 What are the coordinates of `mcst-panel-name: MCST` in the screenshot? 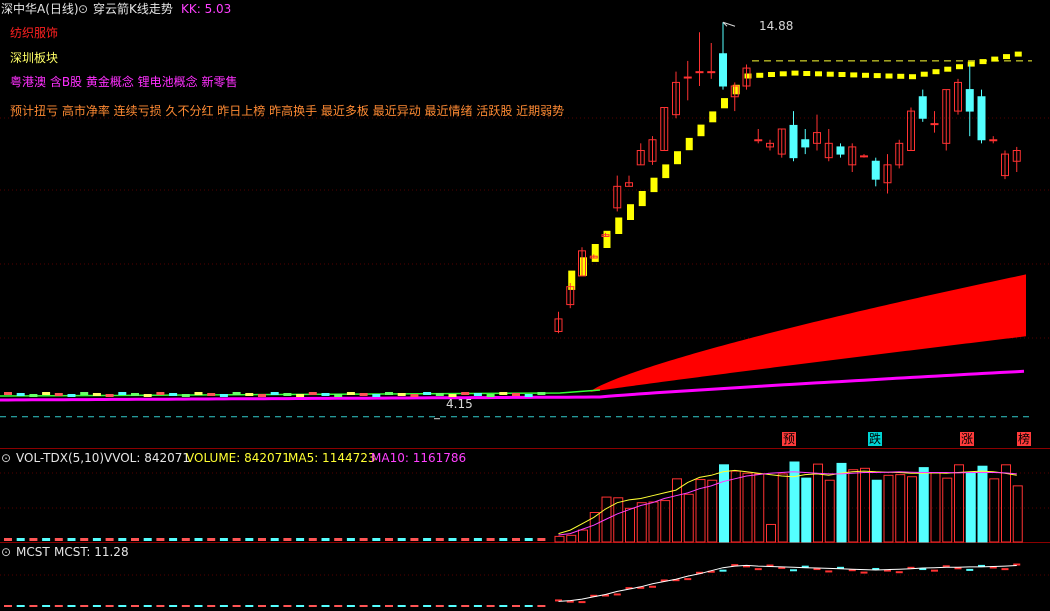 It's located at (33, 552).